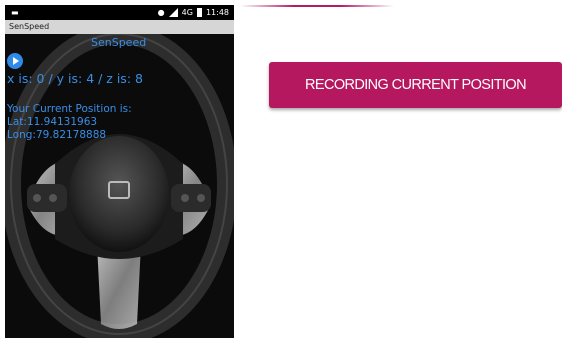  I want to click on play-icon, so click(16, 61).